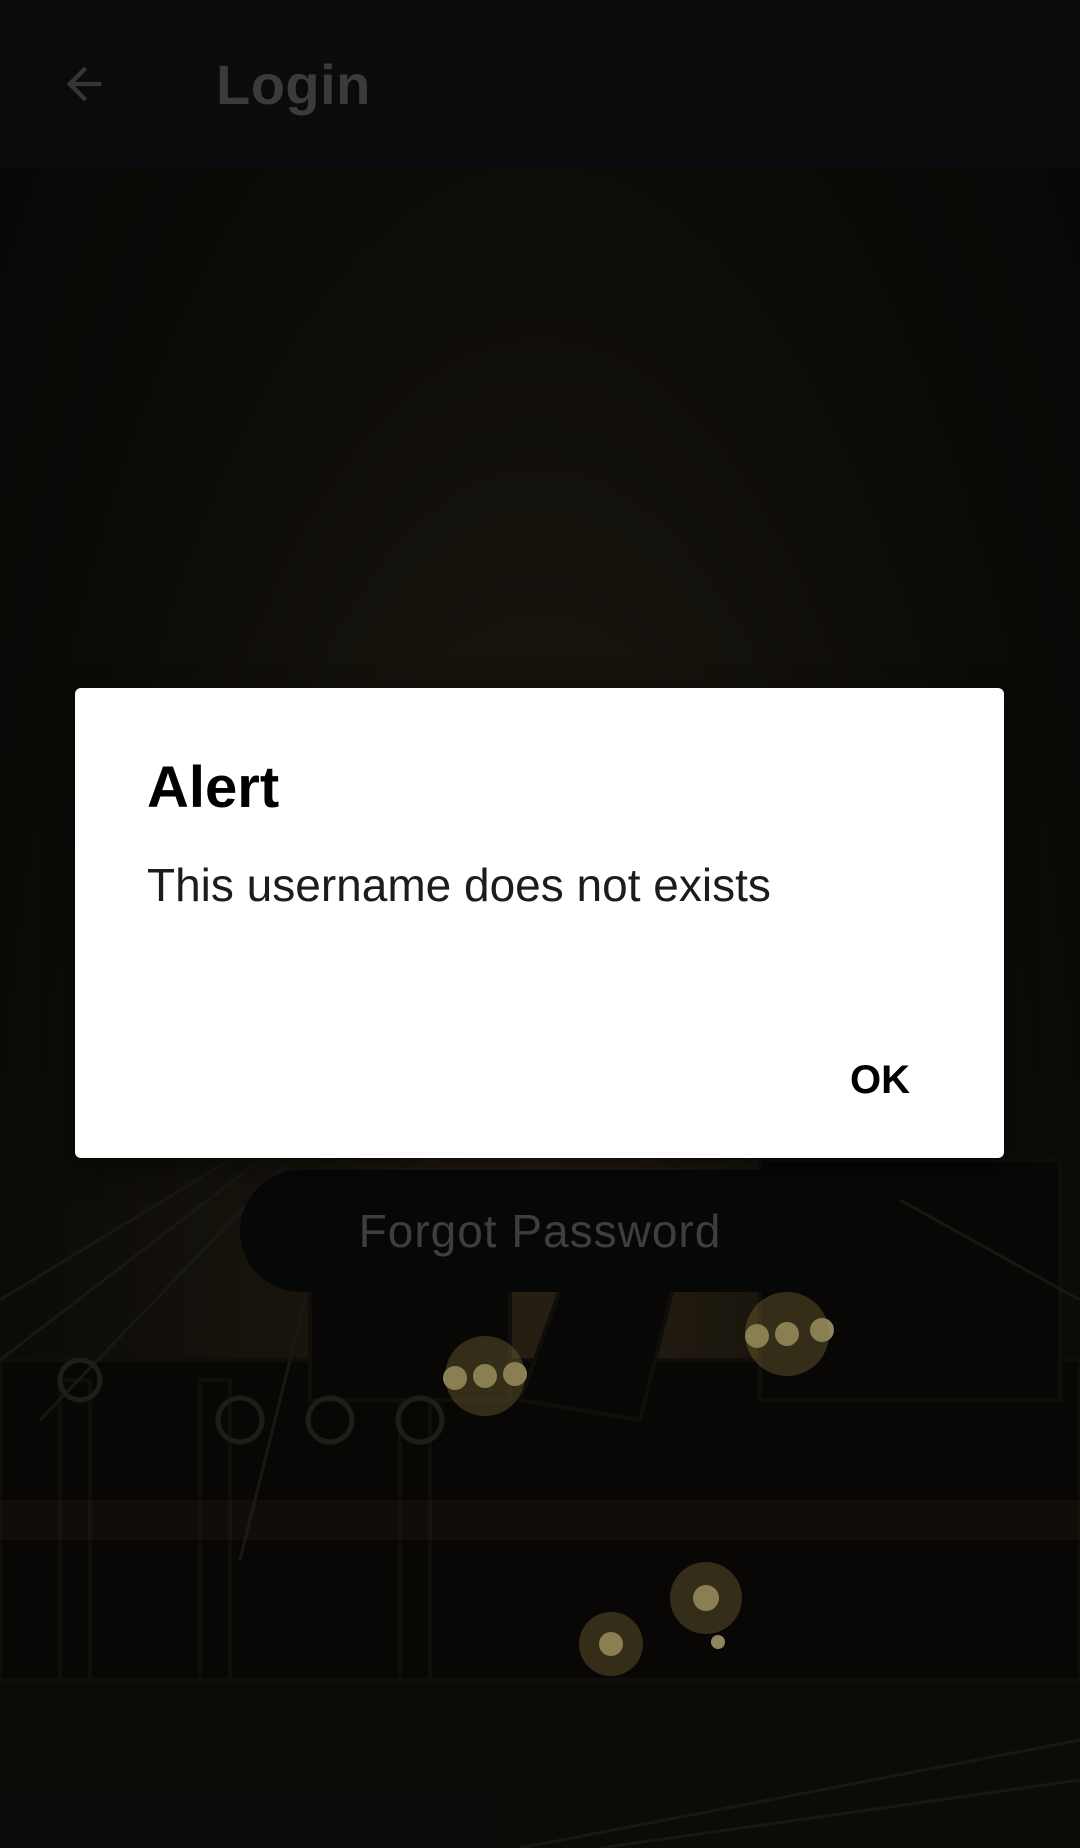 This screenshot has height=1848, width=1080. Describe the element at coordinates (880, 1080) in the screenshot. I see `ok-button: OK` at that location.